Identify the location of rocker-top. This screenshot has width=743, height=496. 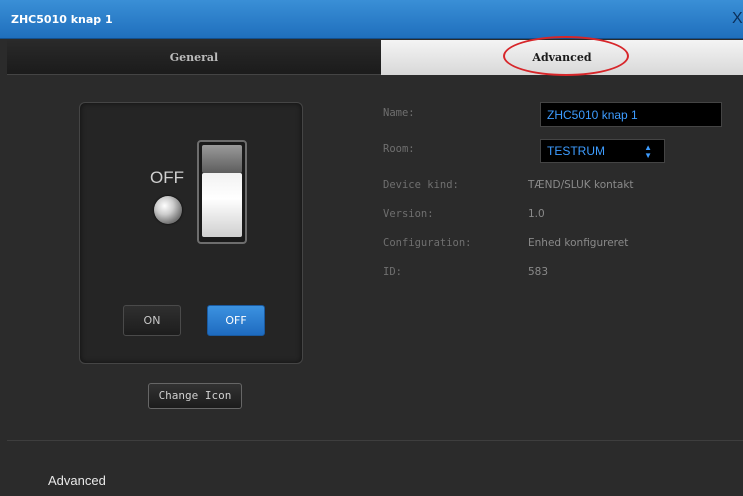
(222, 159).